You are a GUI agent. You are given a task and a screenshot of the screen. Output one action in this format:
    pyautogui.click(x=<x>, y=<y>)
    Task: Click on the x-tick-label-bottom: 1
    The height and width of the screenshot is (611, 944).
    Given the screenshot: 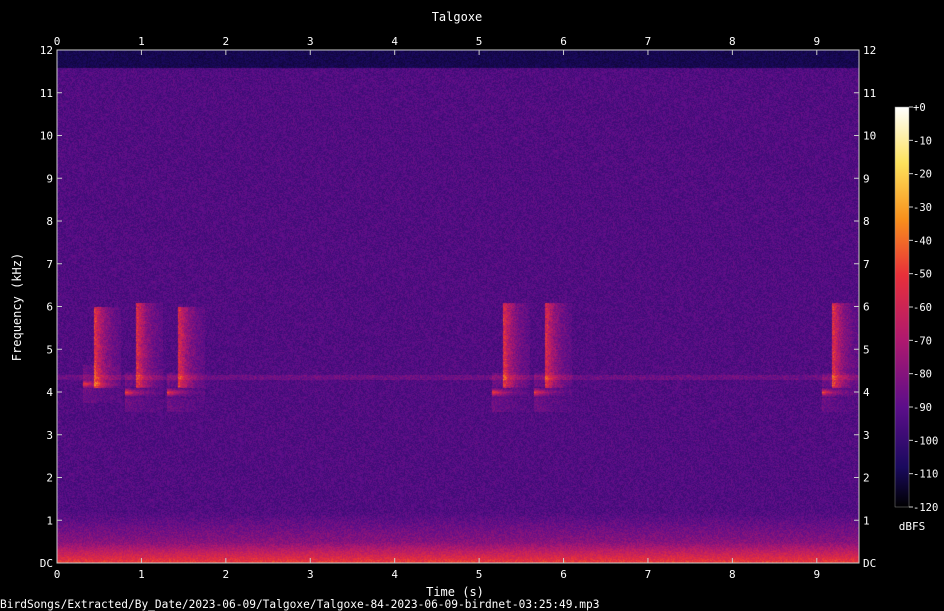 What is the action you would take?
    pyautogui.click(x=141, y=574)
    